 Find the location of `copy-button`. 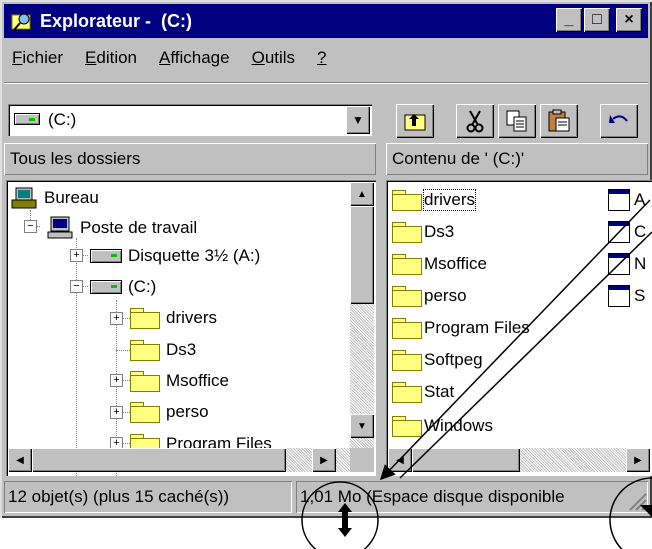

copy-button is located at coordinates (517, 121).